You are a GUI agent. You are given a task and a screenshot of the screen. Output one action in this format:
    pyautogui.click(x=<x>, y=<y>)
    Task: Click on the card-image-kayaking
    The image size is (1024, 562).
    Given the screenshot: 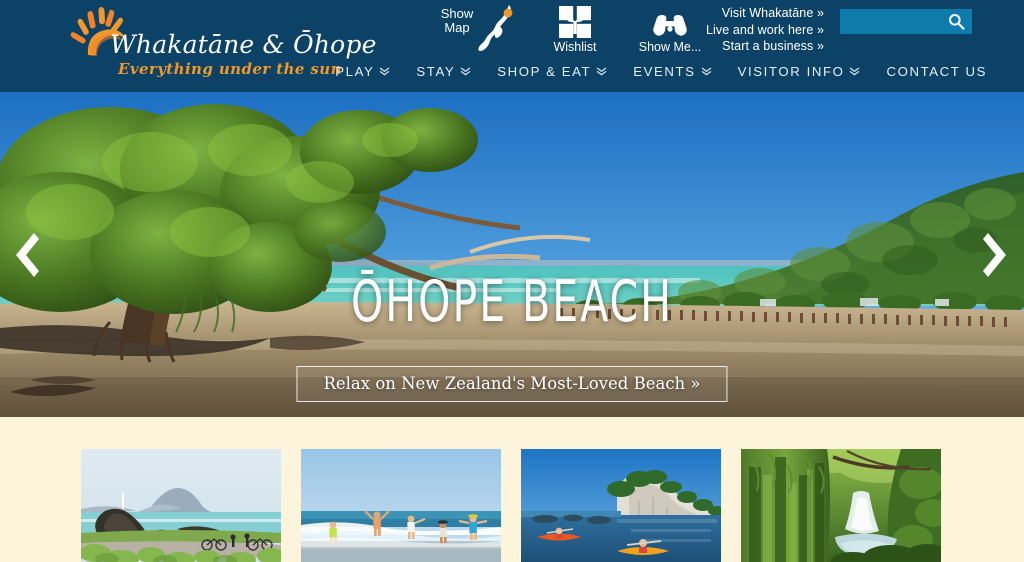 What is the action you would take?
    pyautogui.click(x=621, y=505)
    